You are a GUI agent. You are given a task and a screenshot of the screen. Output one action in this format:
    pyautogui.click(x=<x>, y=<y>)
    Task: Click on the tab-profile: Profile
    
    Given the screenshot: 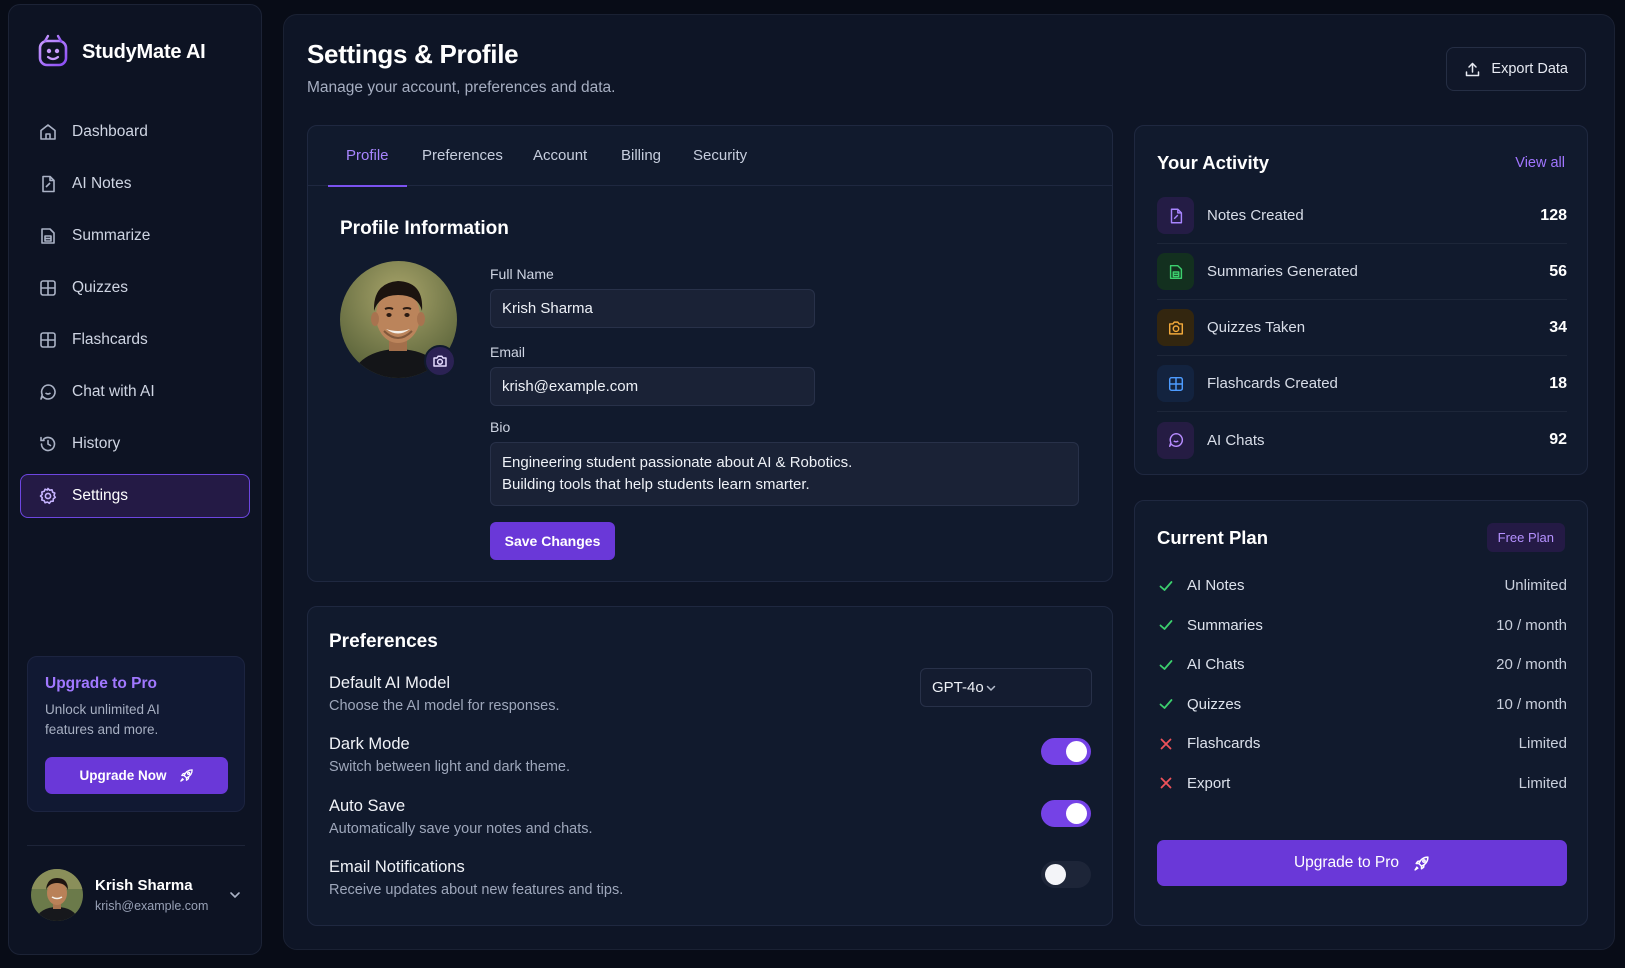 What is the action you would take?
    pyautogui.click(x=367, y=156)
    